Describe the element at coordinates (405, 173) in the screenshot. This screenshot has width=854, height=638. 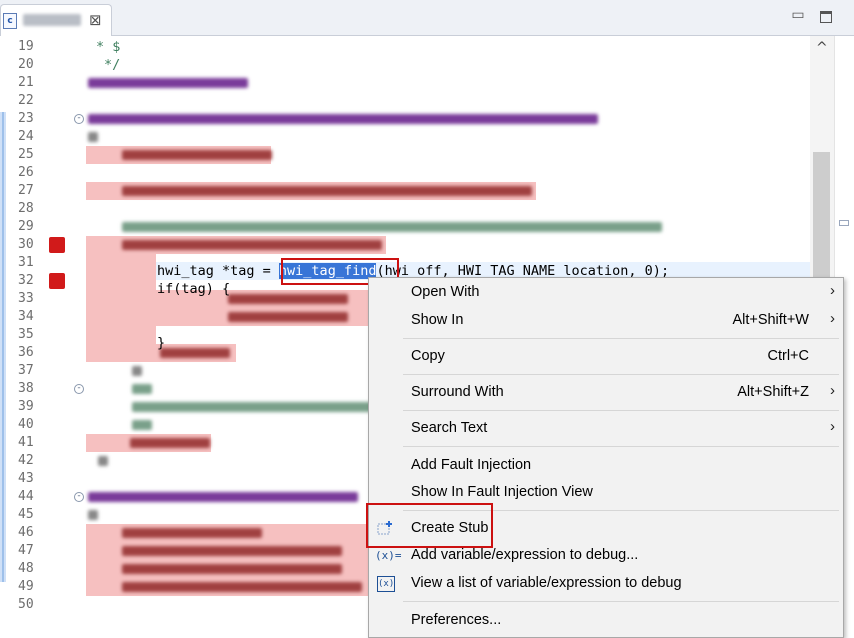
I see `code-line-26: 26` at that location.